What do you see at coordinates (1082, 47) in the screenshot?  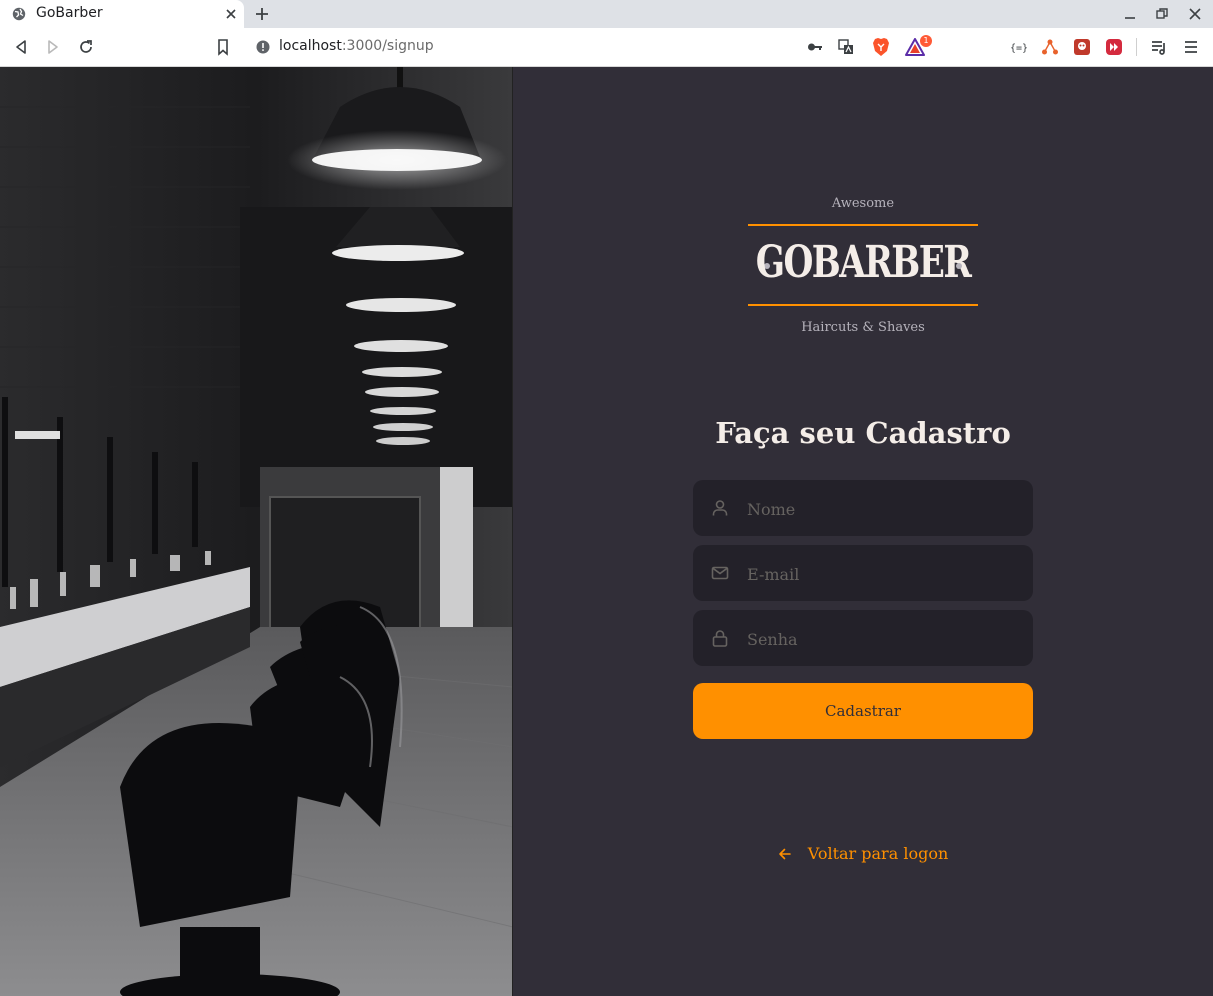 I see `octopus-extension-icon` at bounding box center [1082, 47].